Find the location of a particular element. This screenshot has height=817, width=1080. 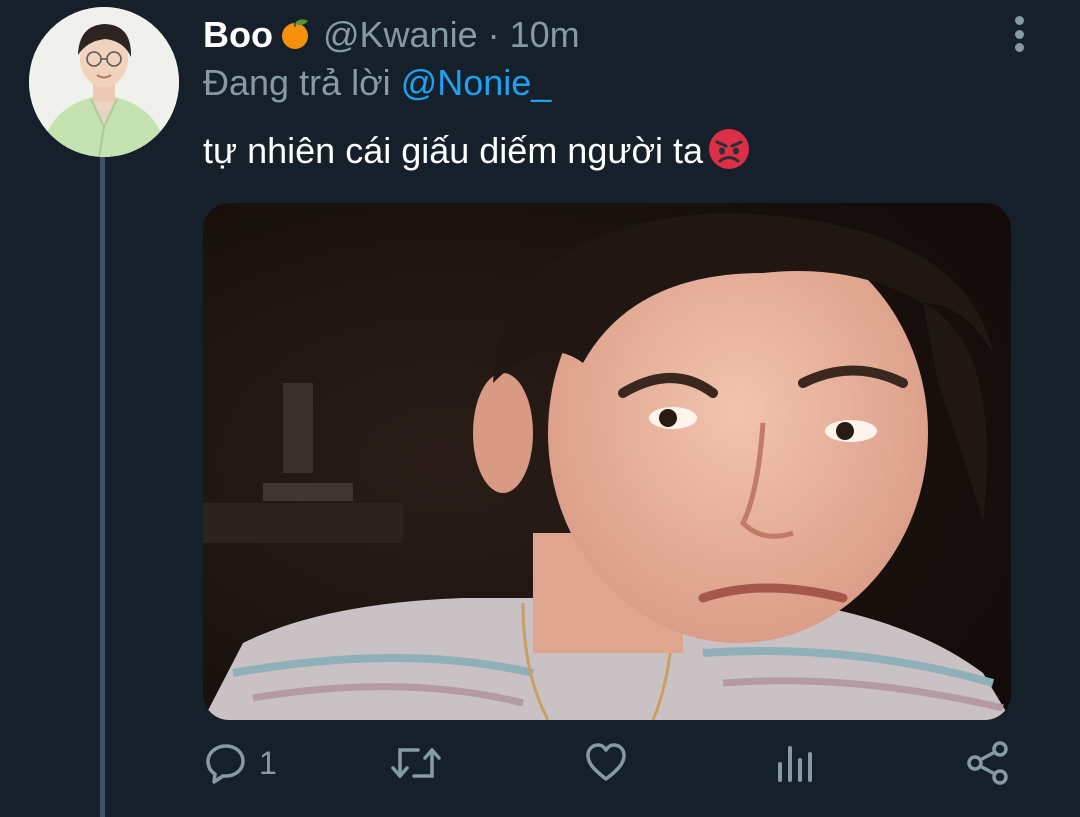

analytics-icon is located at coordinates (795, 763).